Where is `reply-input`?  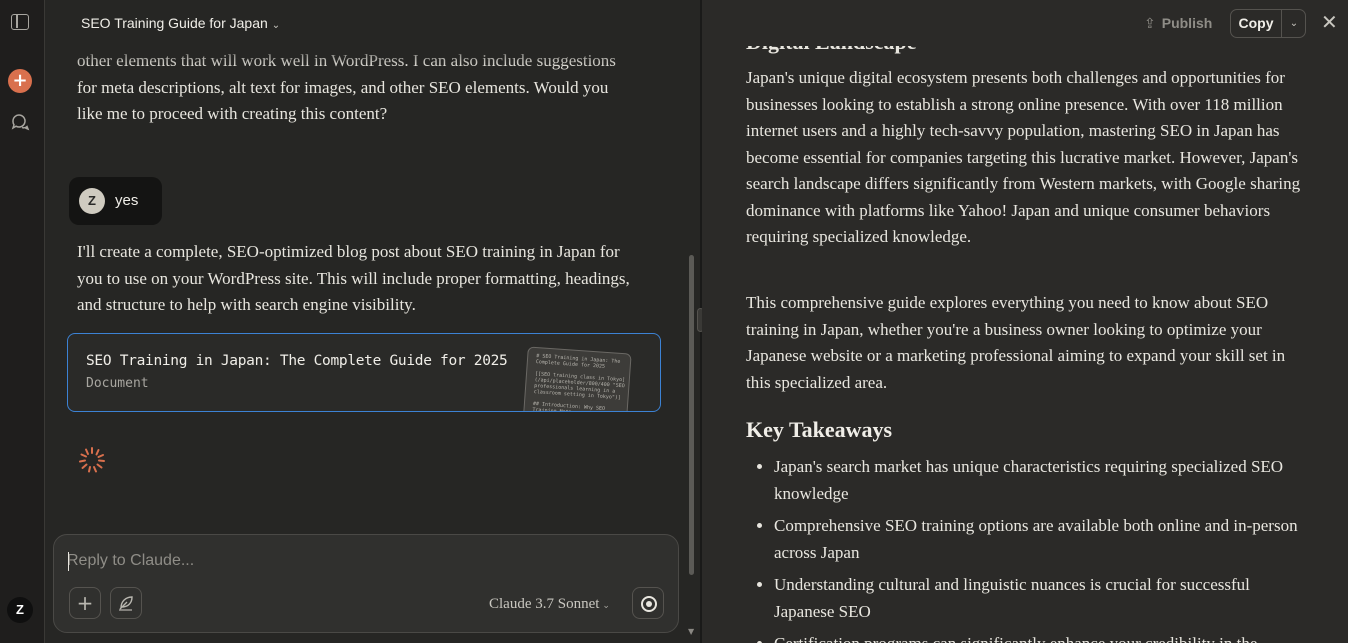 reply-input is located at coordinates (347, 561).